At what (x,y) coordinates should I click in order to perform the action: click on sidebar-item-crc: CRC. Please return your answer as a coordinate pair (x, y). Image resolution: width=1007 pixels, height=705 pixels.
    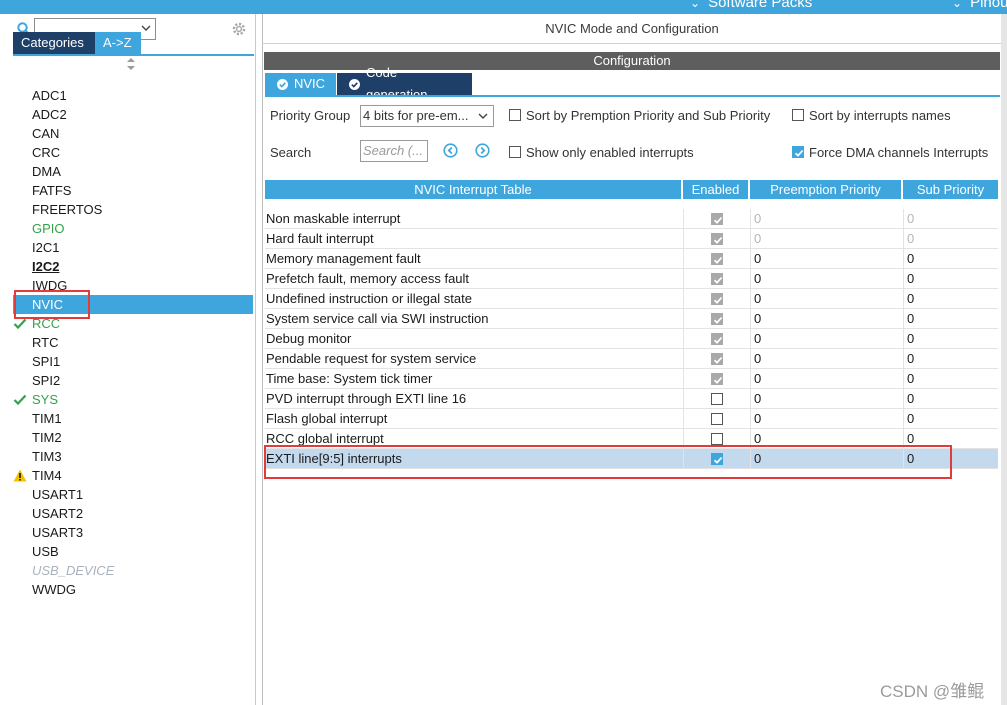
    Looking at the image, I should click on (133, 152).